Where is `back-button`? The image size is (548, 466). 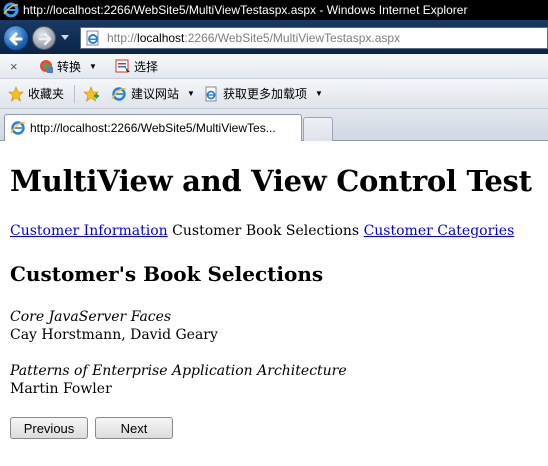 back-button is located at coordinates (16, 38).